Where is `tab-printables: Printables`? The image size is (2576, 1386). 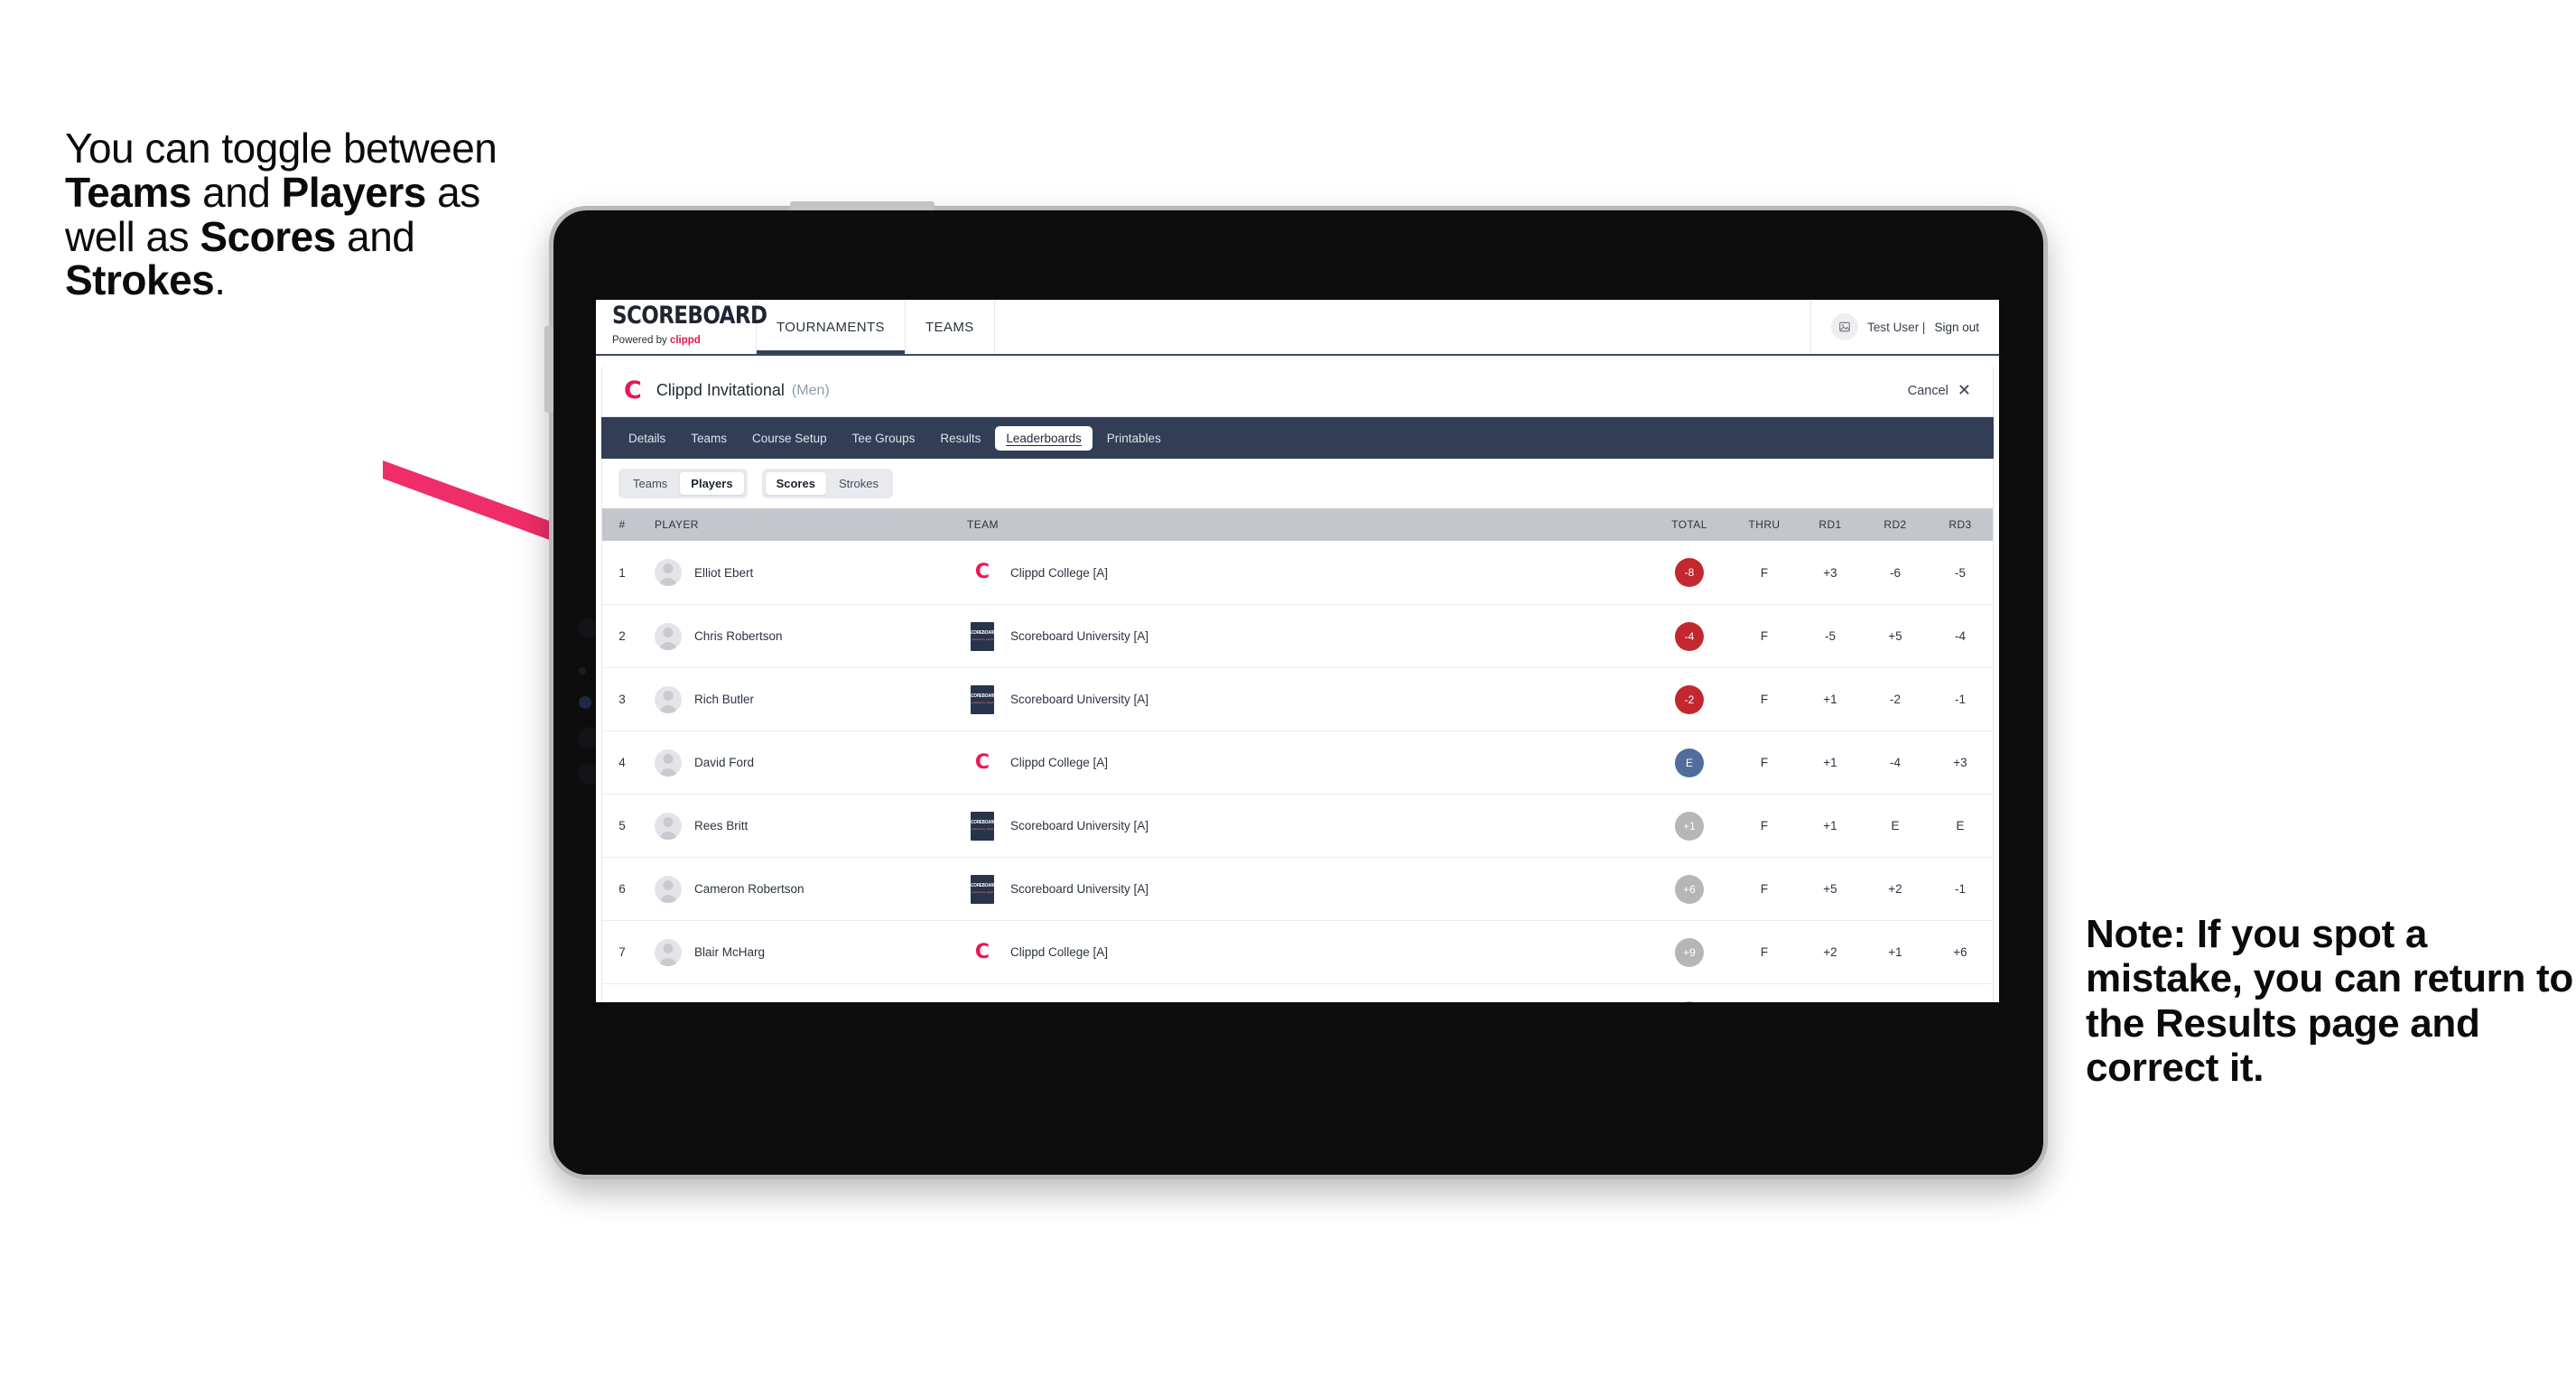 tab-printables: Printables is located at coordinates (1134, 439).